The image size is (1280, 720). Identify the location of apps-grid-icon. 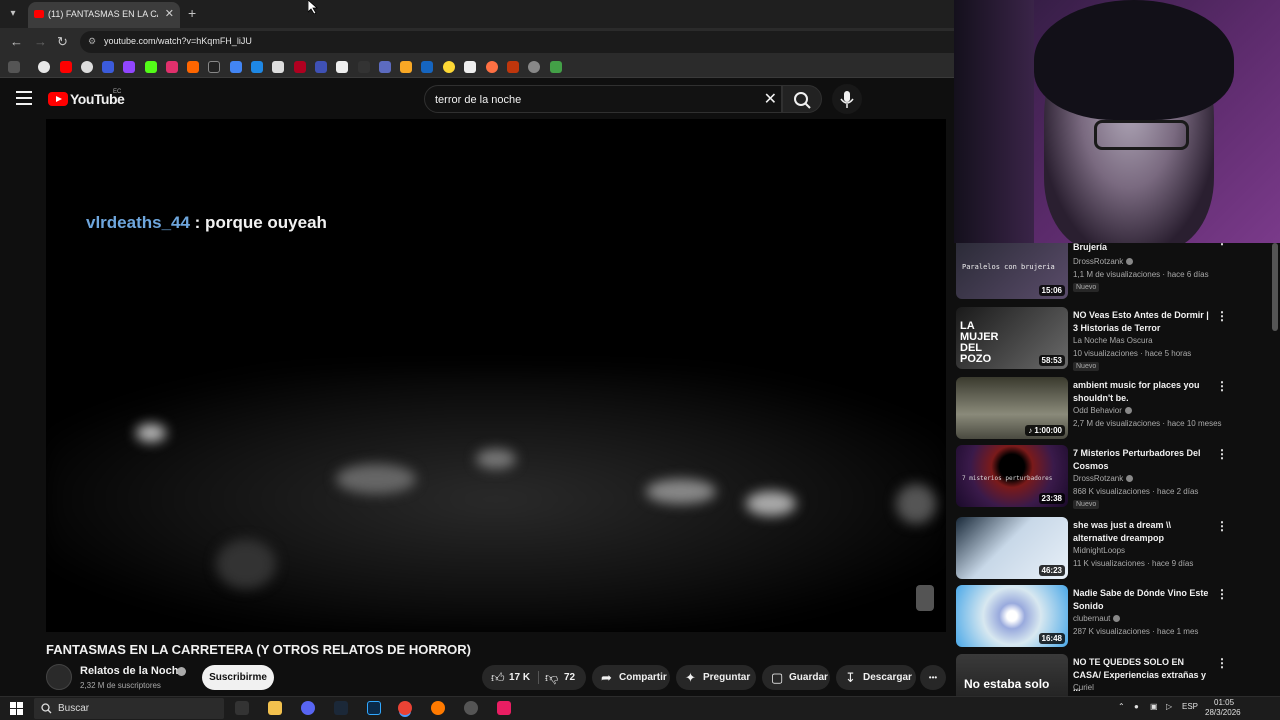
(14, 67).